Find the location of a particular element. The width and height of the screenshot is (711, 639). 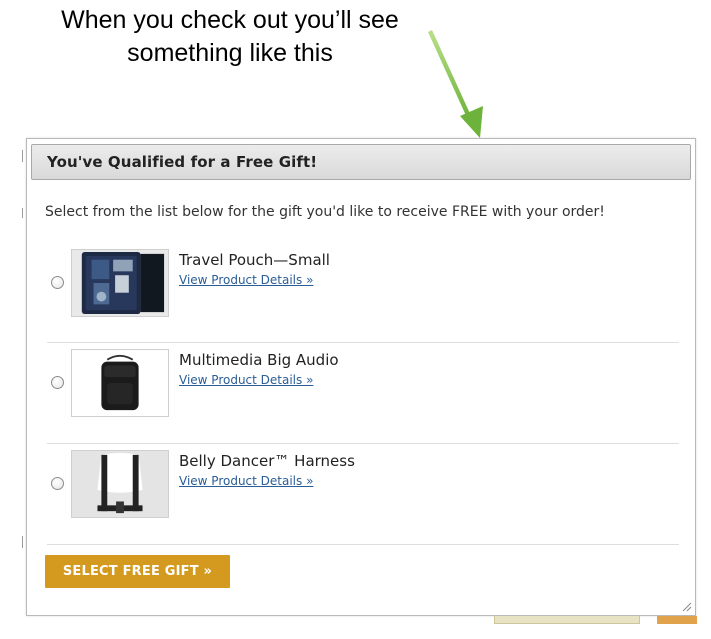

background-continue-shopping-button is located at coordinates (567, 620).